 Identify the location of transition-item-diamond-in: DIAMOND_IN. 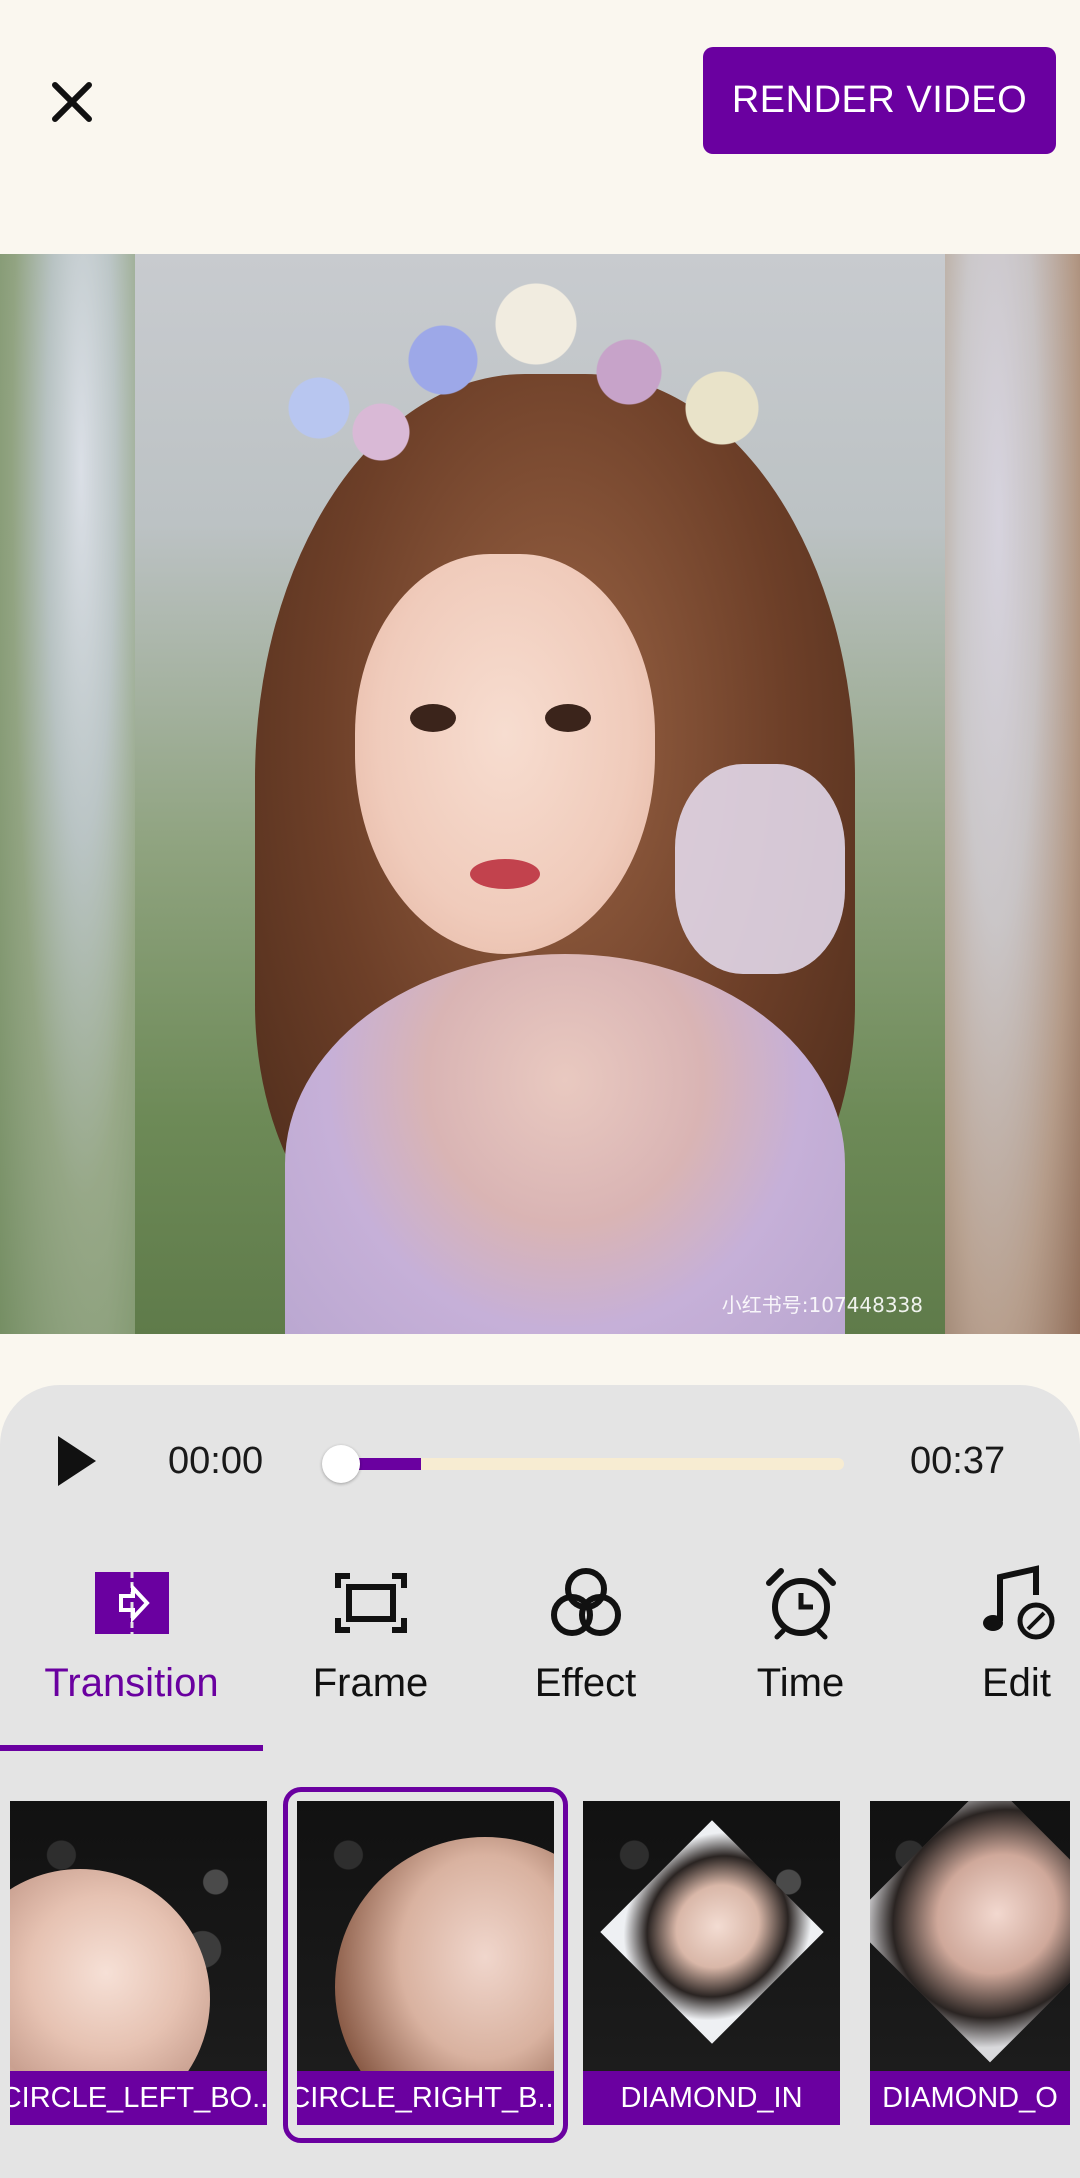
(711, 1965).